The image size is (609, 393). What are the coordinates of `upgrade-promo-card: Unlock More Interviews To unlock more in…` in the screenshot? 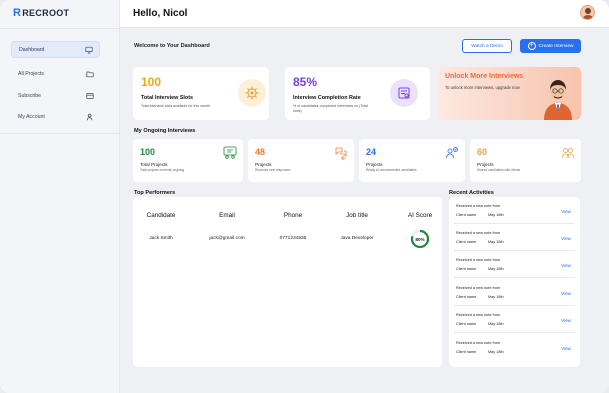 It's located at (509, 93).